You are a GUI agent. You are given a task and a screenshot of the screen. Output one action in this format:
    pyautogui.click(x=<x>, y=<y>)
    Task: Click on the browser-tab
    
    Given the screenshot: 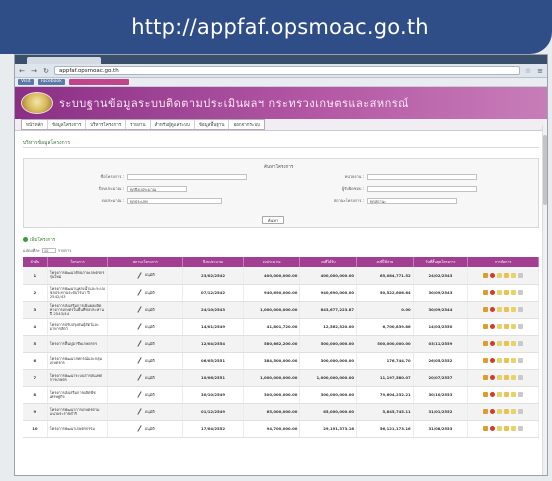 What is the action you would take?
    pyautogui.click(x=64, y=60)
    